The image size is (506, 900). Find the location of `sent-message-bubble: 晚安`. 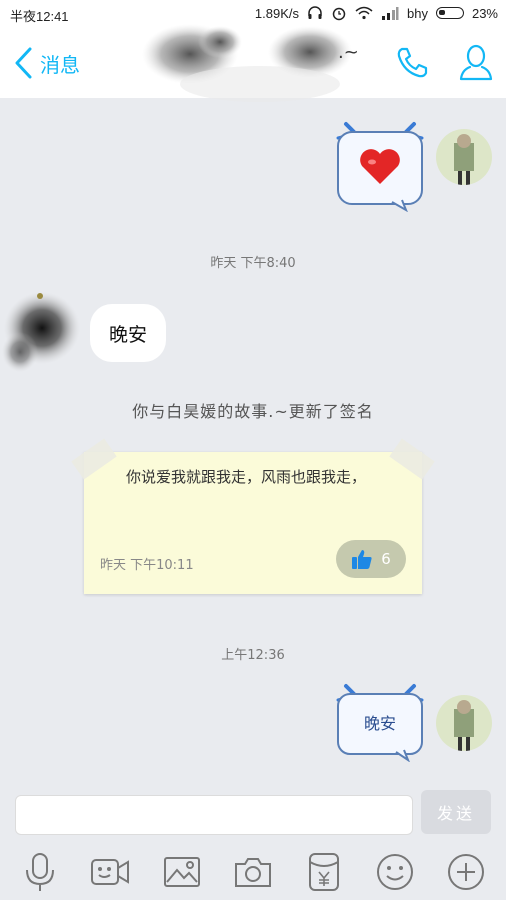

sent-message-bubble: 晚安 is located at coordinates (380, 722).